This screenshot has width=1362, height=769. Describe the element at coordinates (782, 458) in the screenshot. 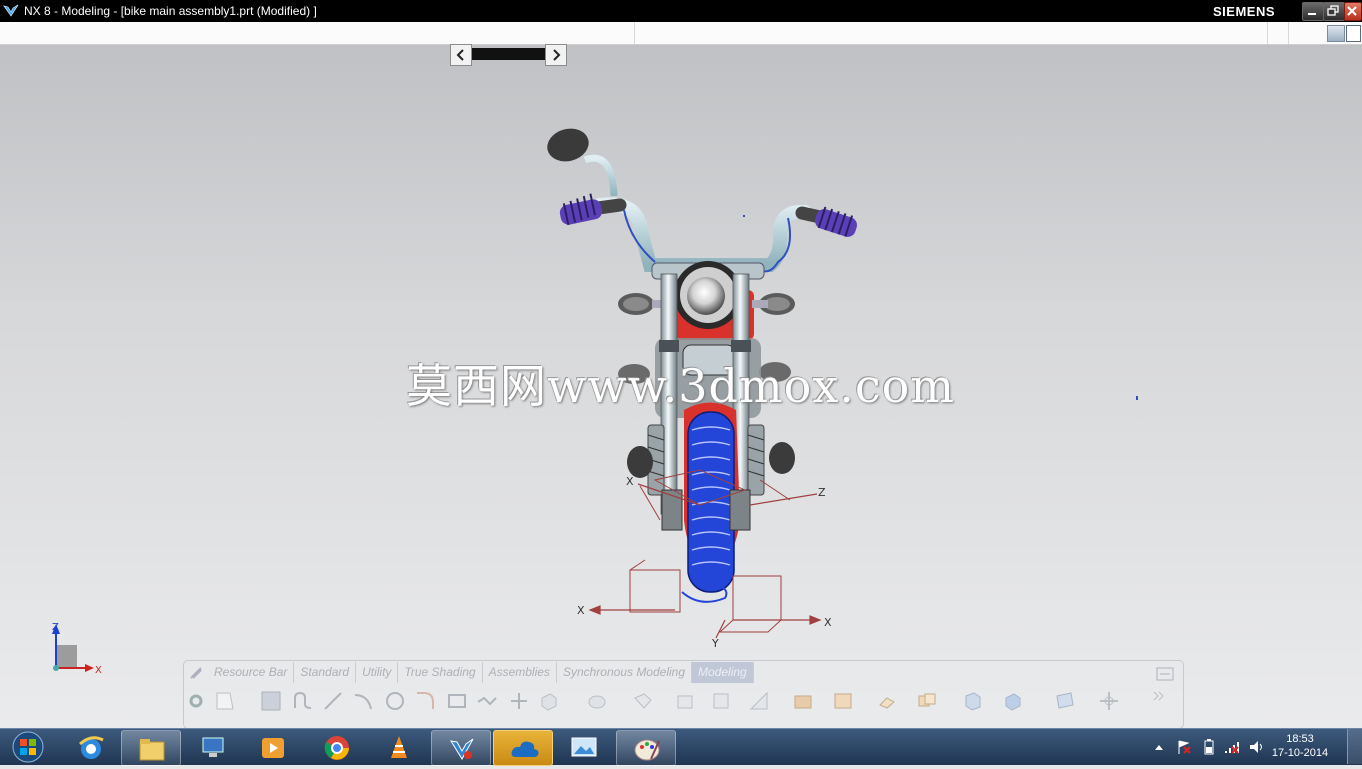

I see `exhaust-right` at that location.